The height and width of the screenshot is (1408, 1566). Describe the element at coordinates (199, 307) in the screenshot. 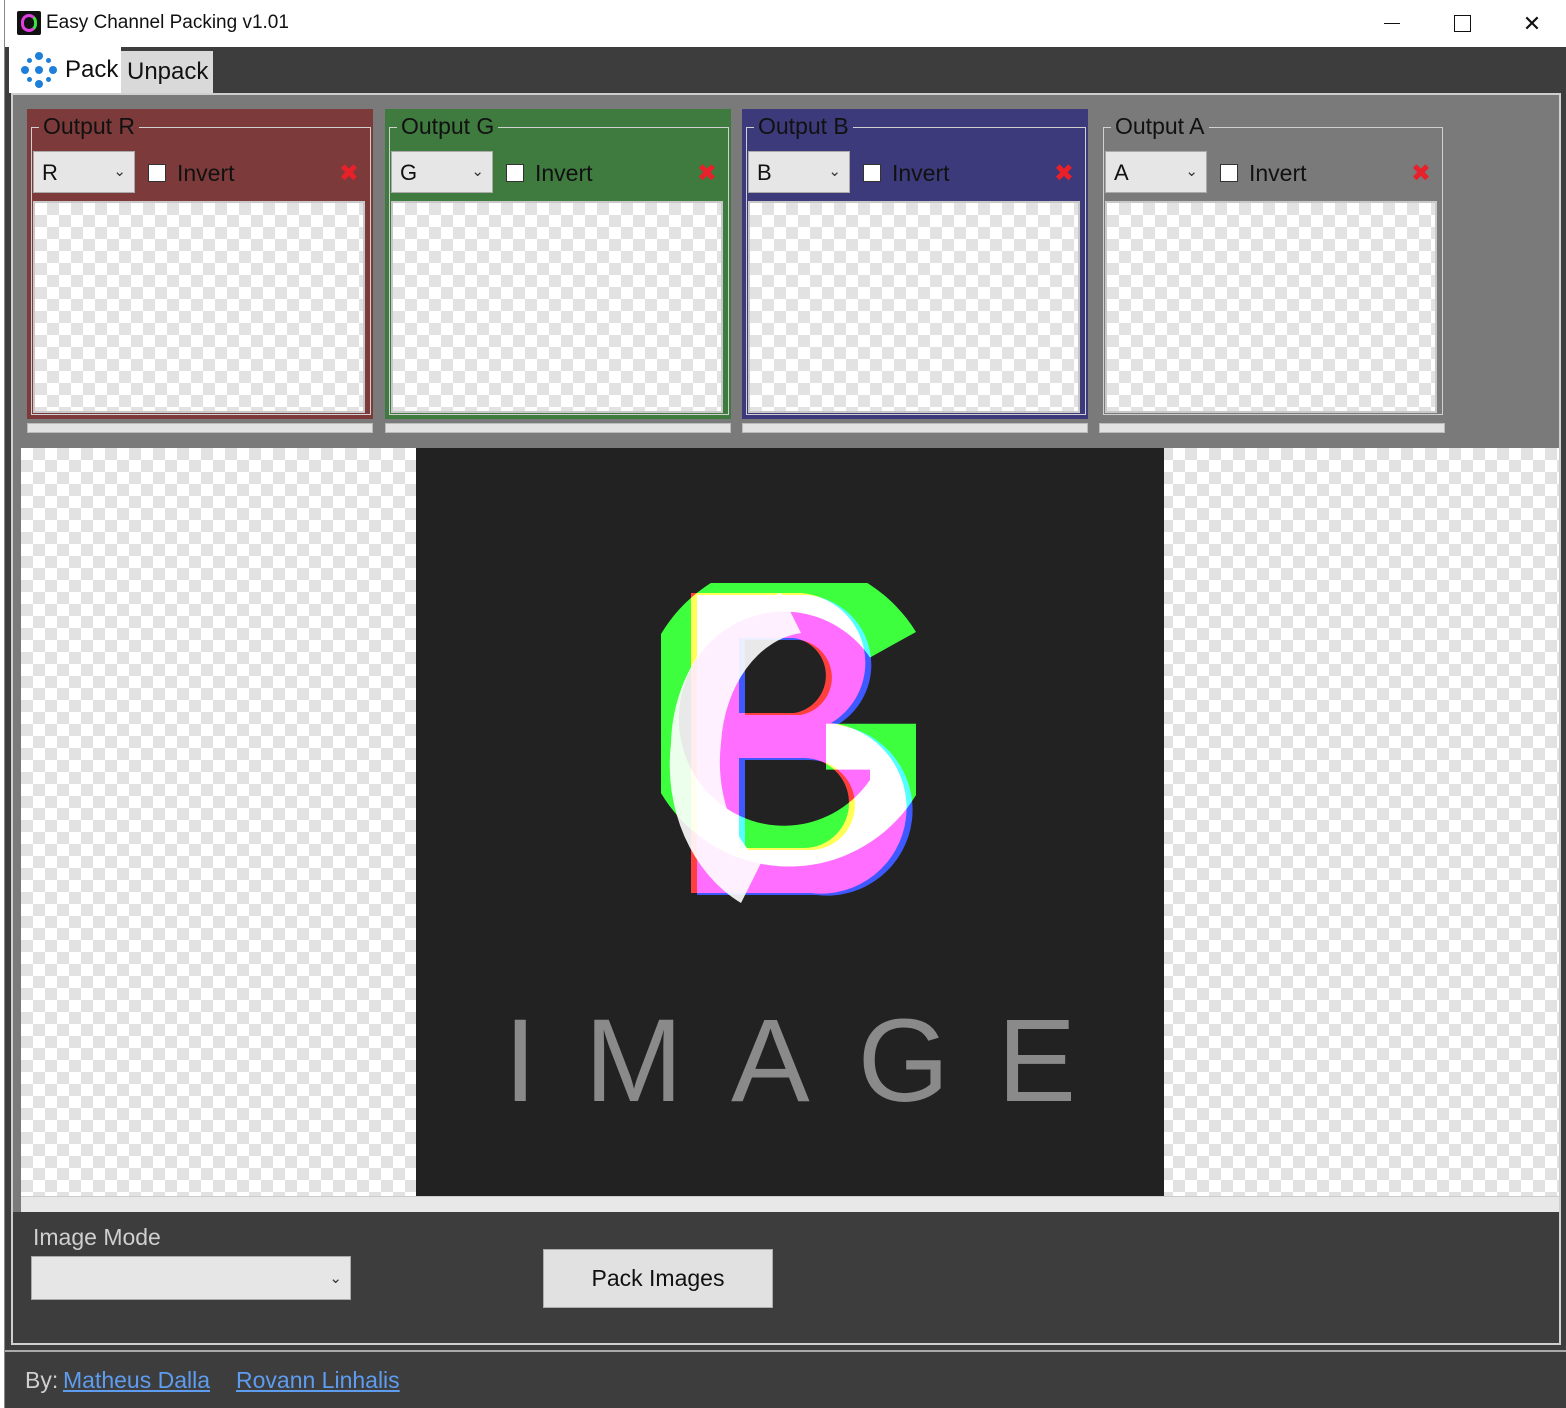

I see `output-r-preview` at that location.